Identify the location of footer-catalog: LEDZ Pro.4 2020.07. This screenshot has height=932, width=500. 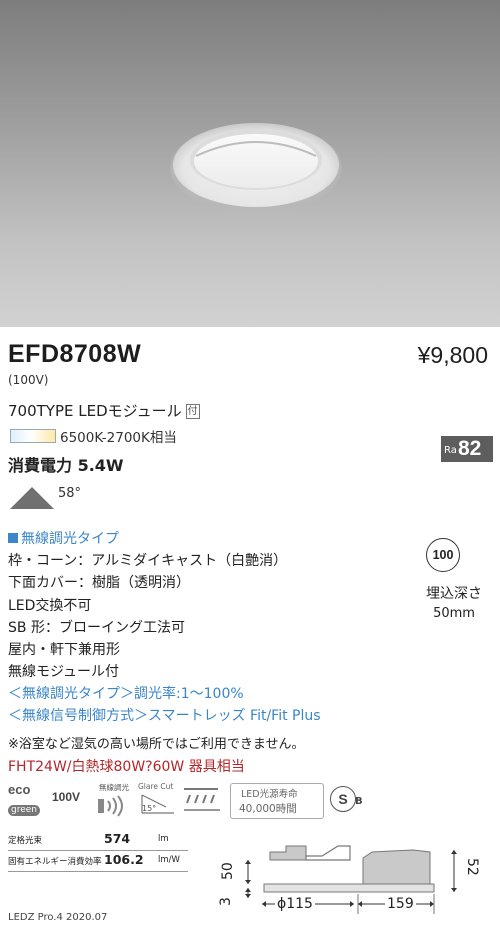
(58, 917).